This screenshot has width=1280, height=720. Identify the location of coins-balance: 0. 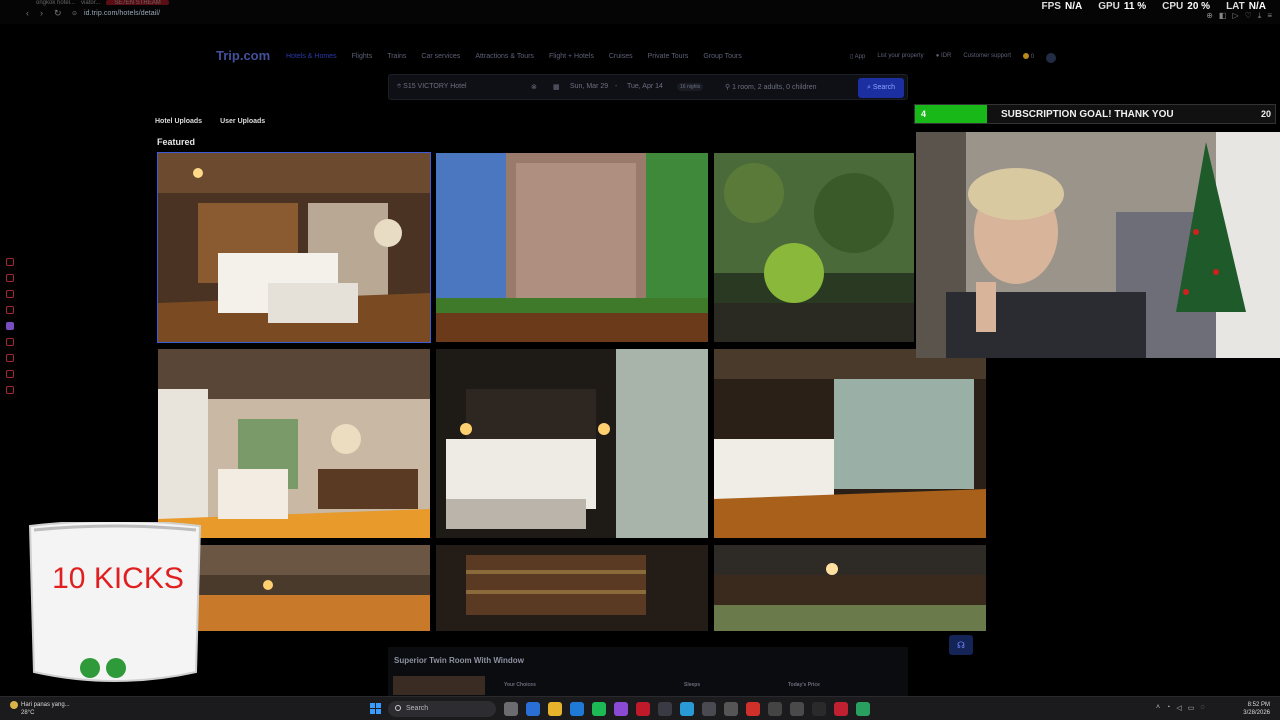
(1028, 58).